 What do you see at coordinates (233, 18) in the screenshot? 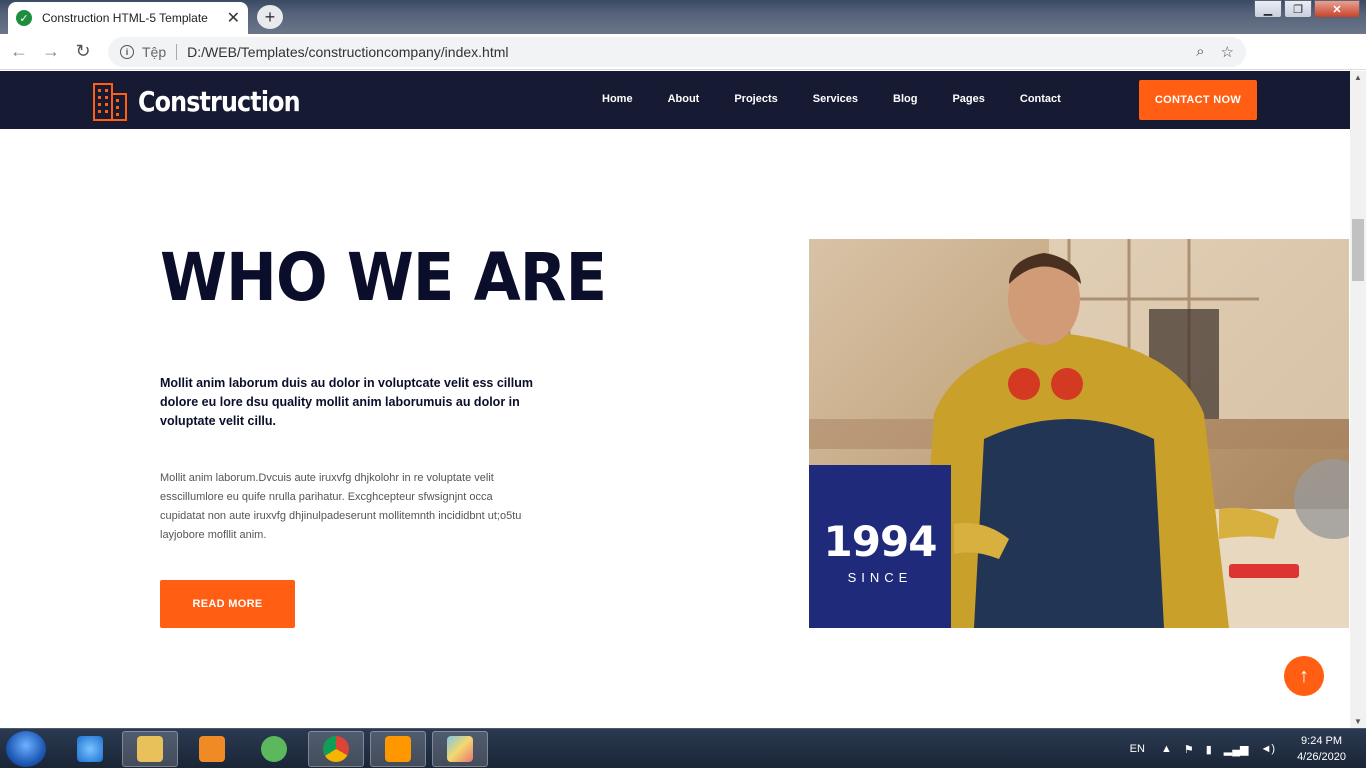
I see `close-tab-icon: ✕` at bounding box center [233, 18].